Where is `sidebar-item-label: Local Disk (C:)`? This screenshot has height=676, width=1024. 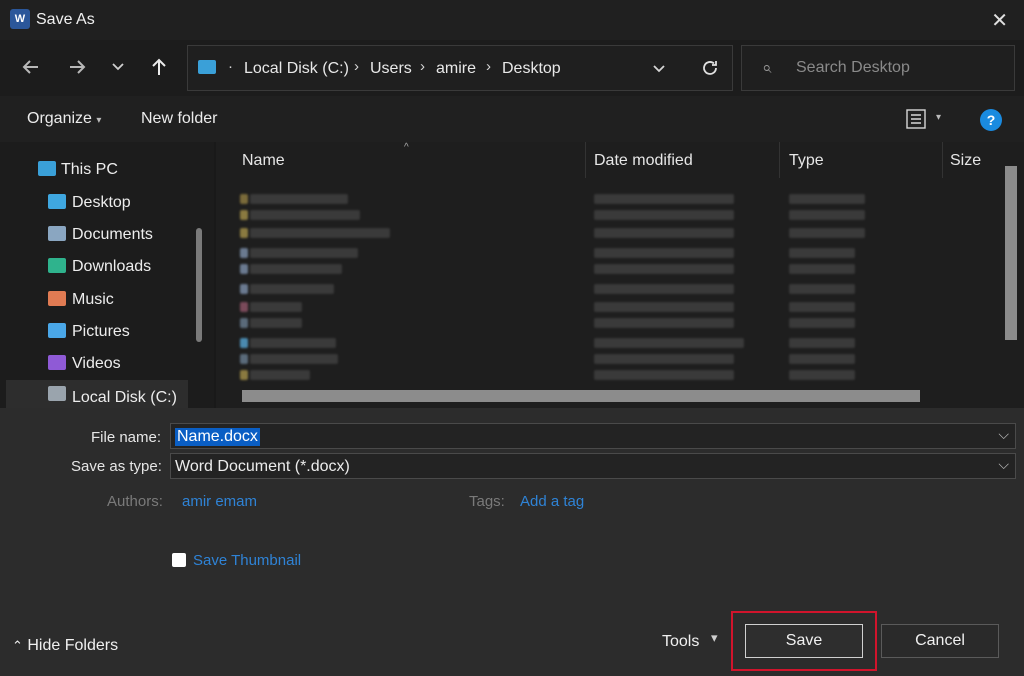
sidebar-item-label: Local Disk (C:) is located at coordinates (124, 397).